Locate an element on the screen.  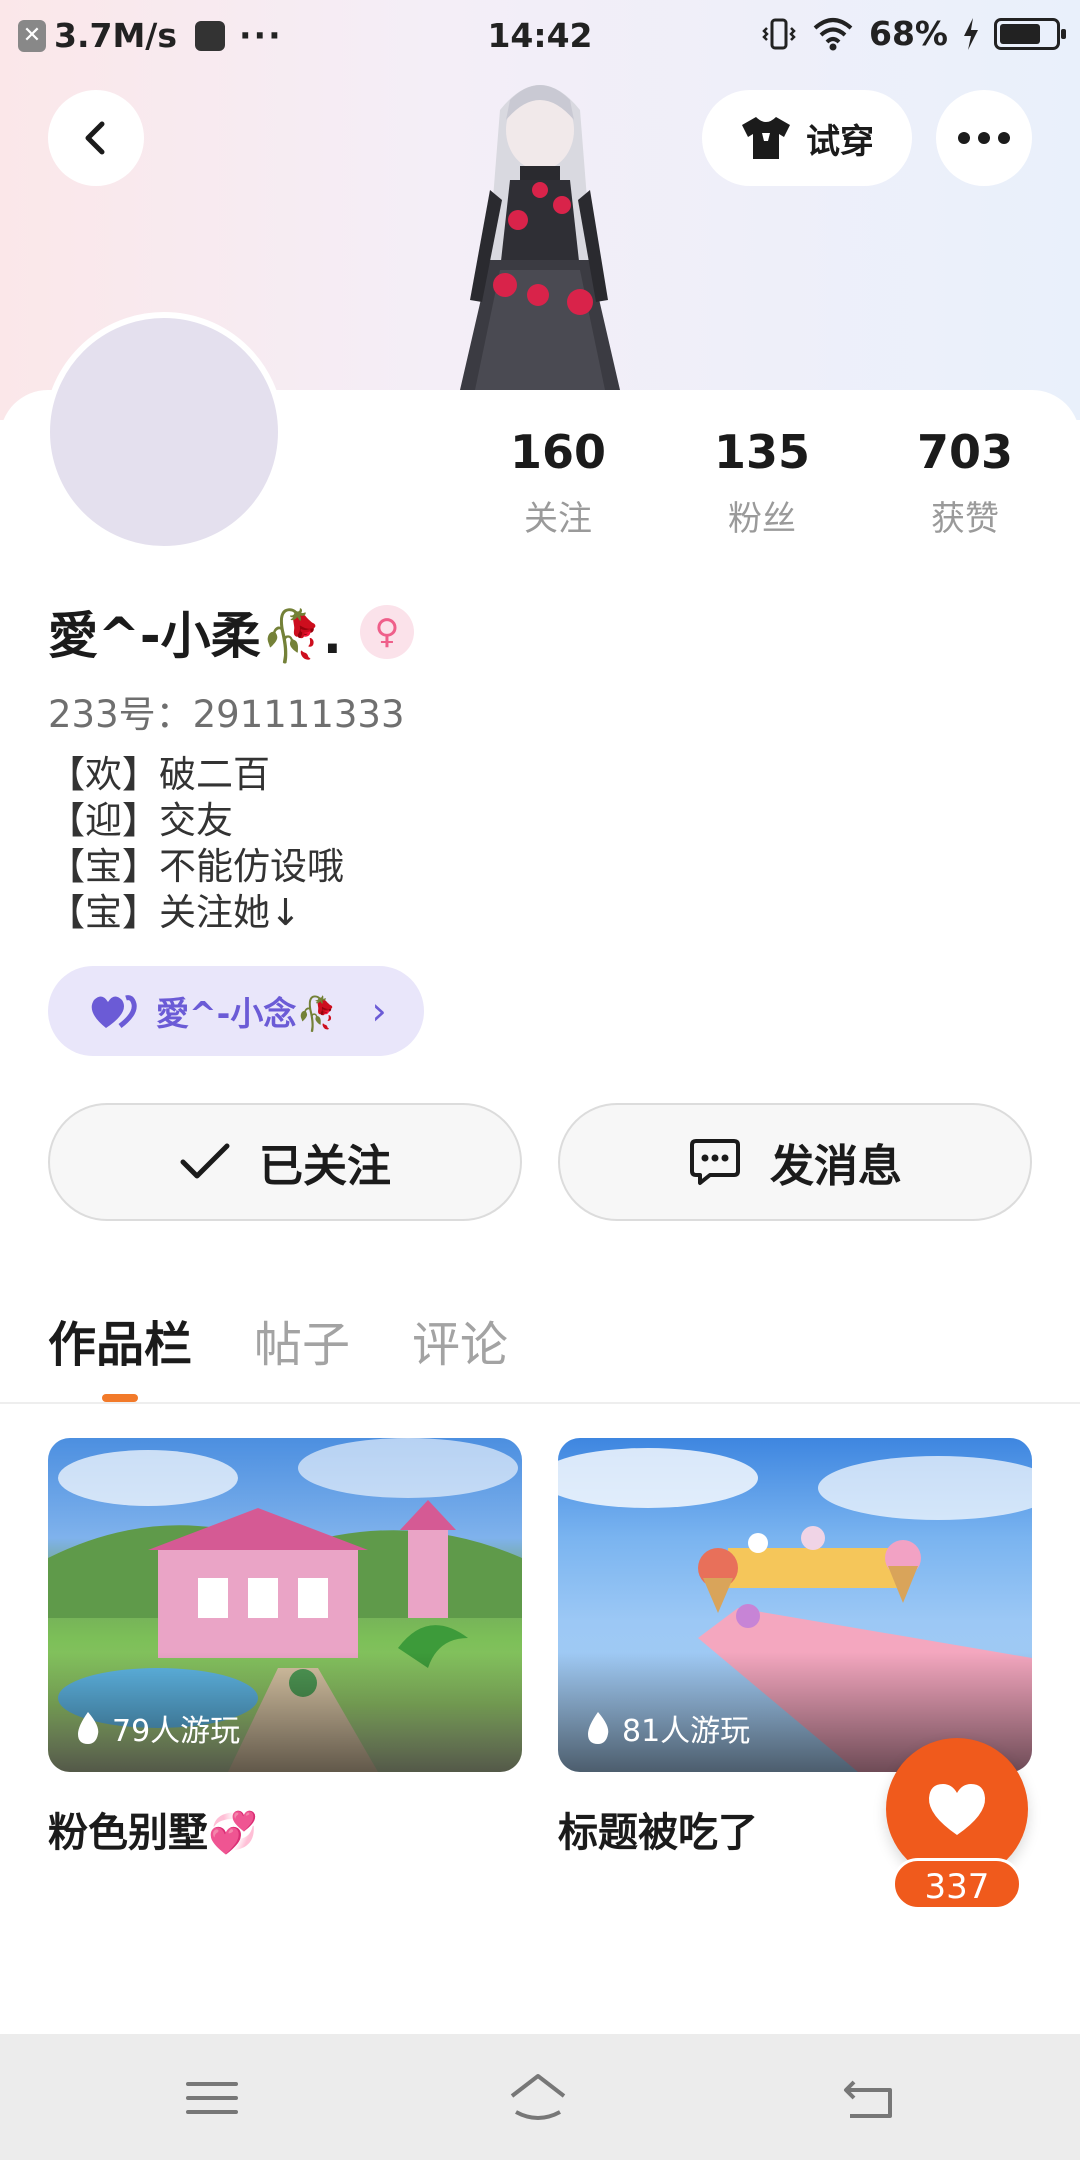
more-options-button is located at coordinates (984, 138).